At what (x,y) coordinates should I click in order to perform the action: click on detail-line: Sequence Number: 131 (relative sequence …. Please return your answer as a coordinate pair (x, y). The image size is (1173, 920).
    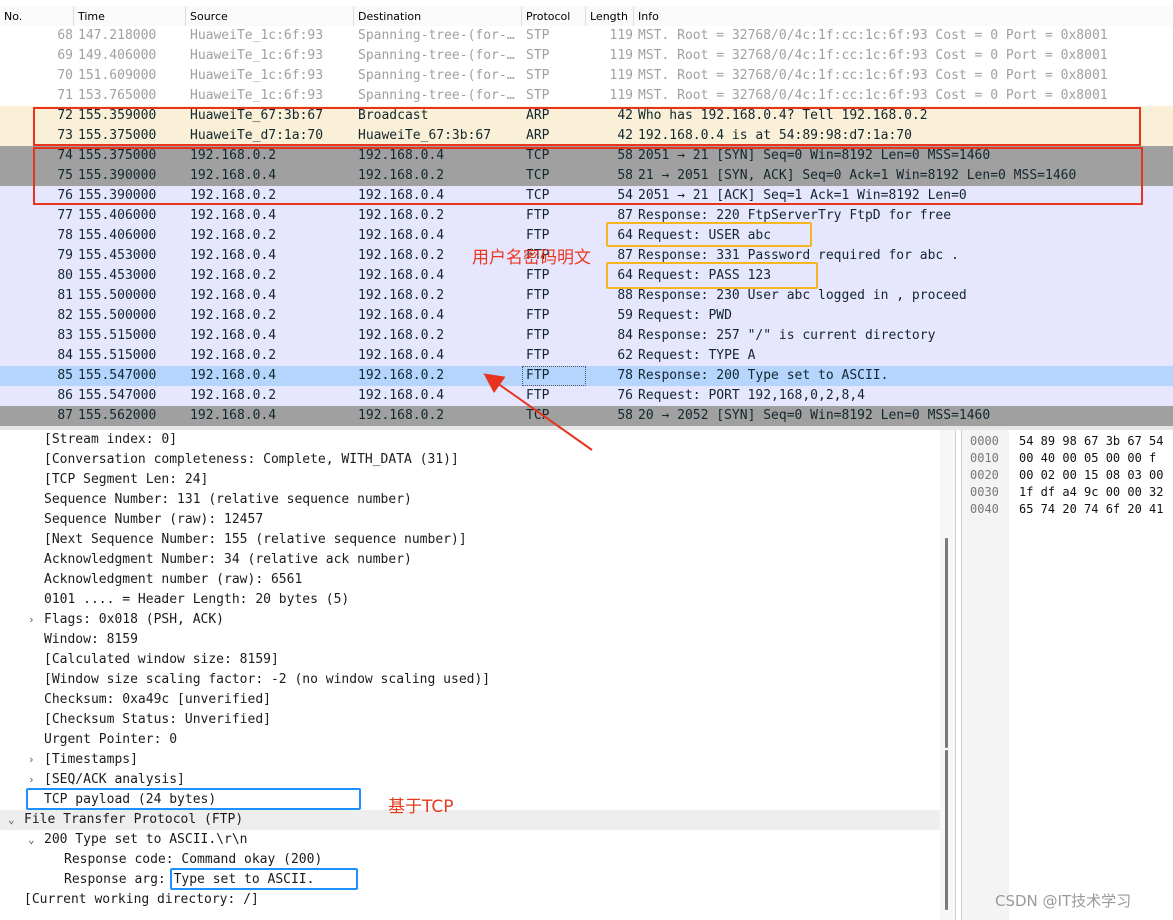
    Looking at the image, I should click on (470, 500).